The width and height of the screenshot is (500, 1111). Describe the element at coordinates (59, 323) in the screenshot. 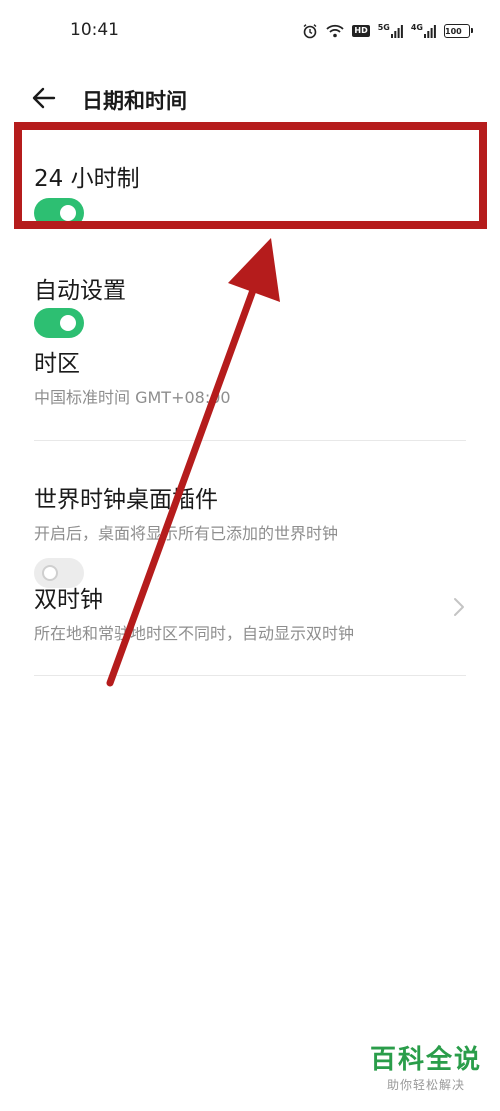

I see `toggle-auto-set` at that location.